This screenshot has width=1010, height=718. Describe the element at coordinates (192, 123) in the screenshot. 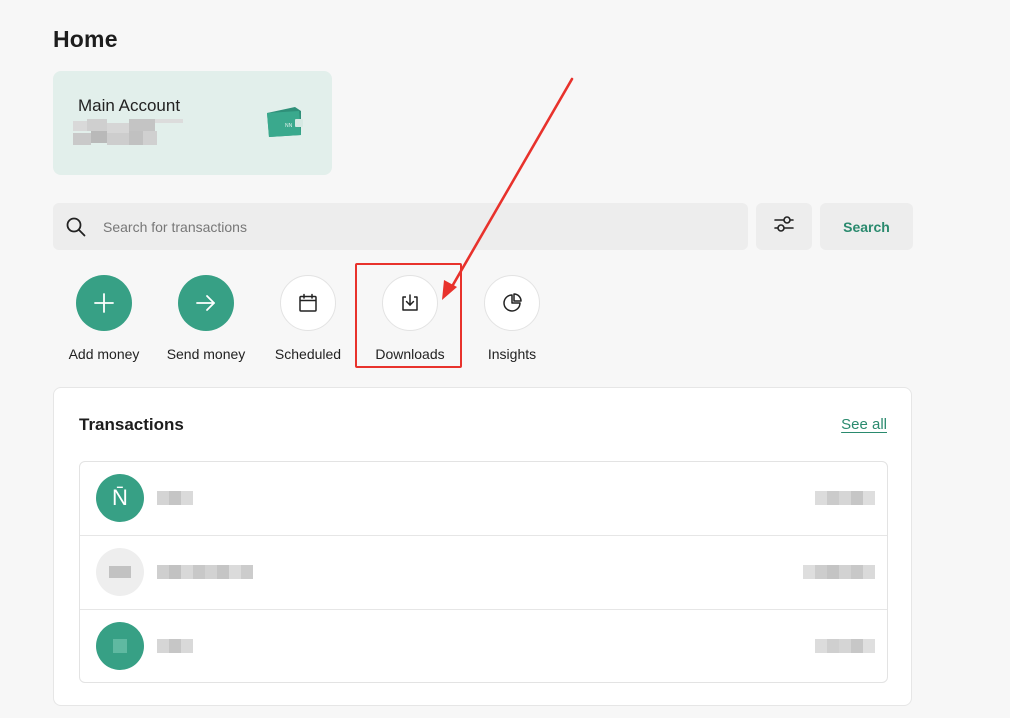

I see `account-card: Main Account NN` at that location.